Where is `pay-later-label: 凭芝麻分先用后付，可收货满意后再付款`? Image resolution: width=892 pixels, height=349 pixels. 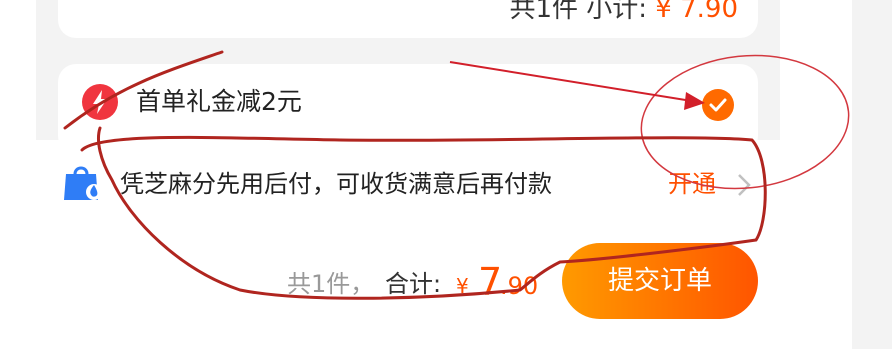 pay-later-label: 凭芝麻分先用后付，可收货满意后再付款 is located at coordinates (336, 184).